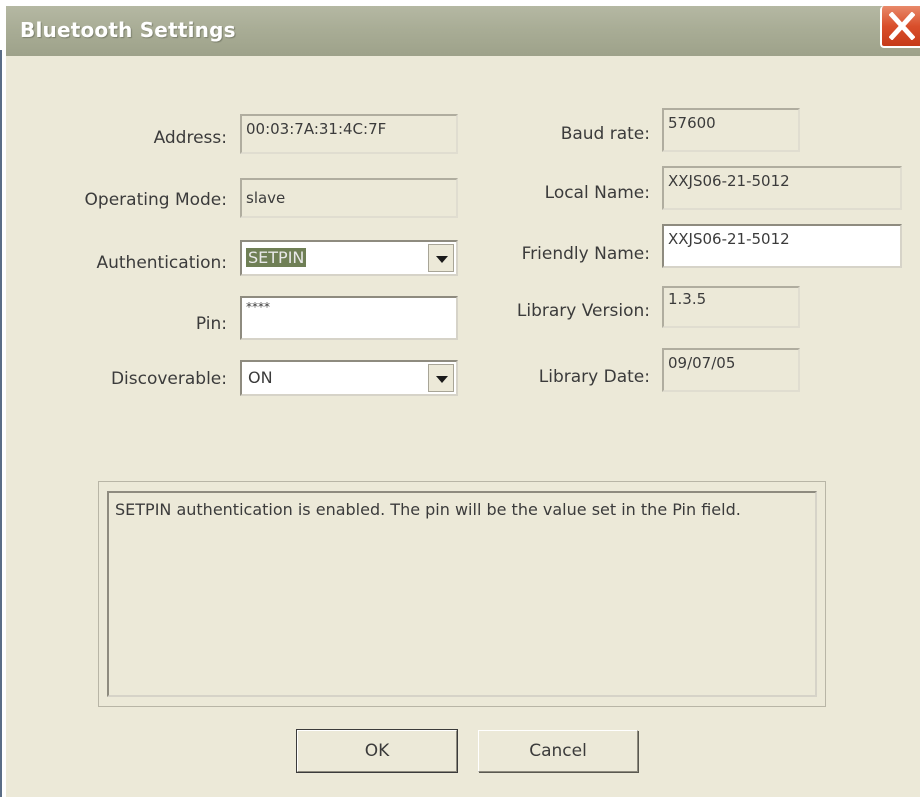 The image size is (920, 797). What do you see at coordinates (349, 258) in the screenshot?
I see `authentication-dropdown: SETPIN` at bounding box center [349, 258].